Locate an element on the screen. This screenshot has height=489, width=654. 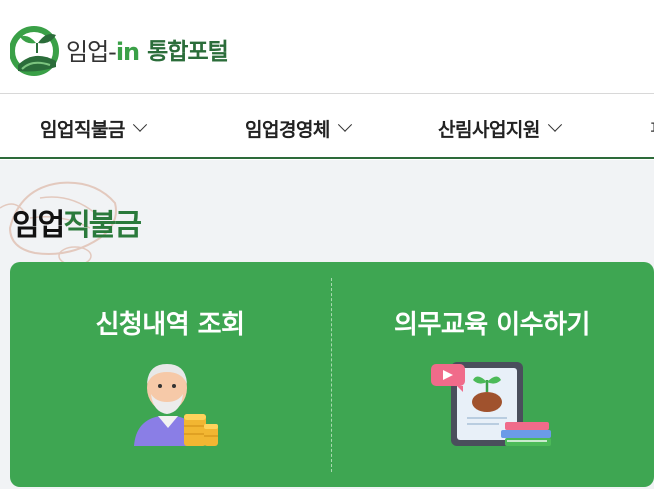
nav-item-label: 산림사업지원 is located at coordinates (489, 130).